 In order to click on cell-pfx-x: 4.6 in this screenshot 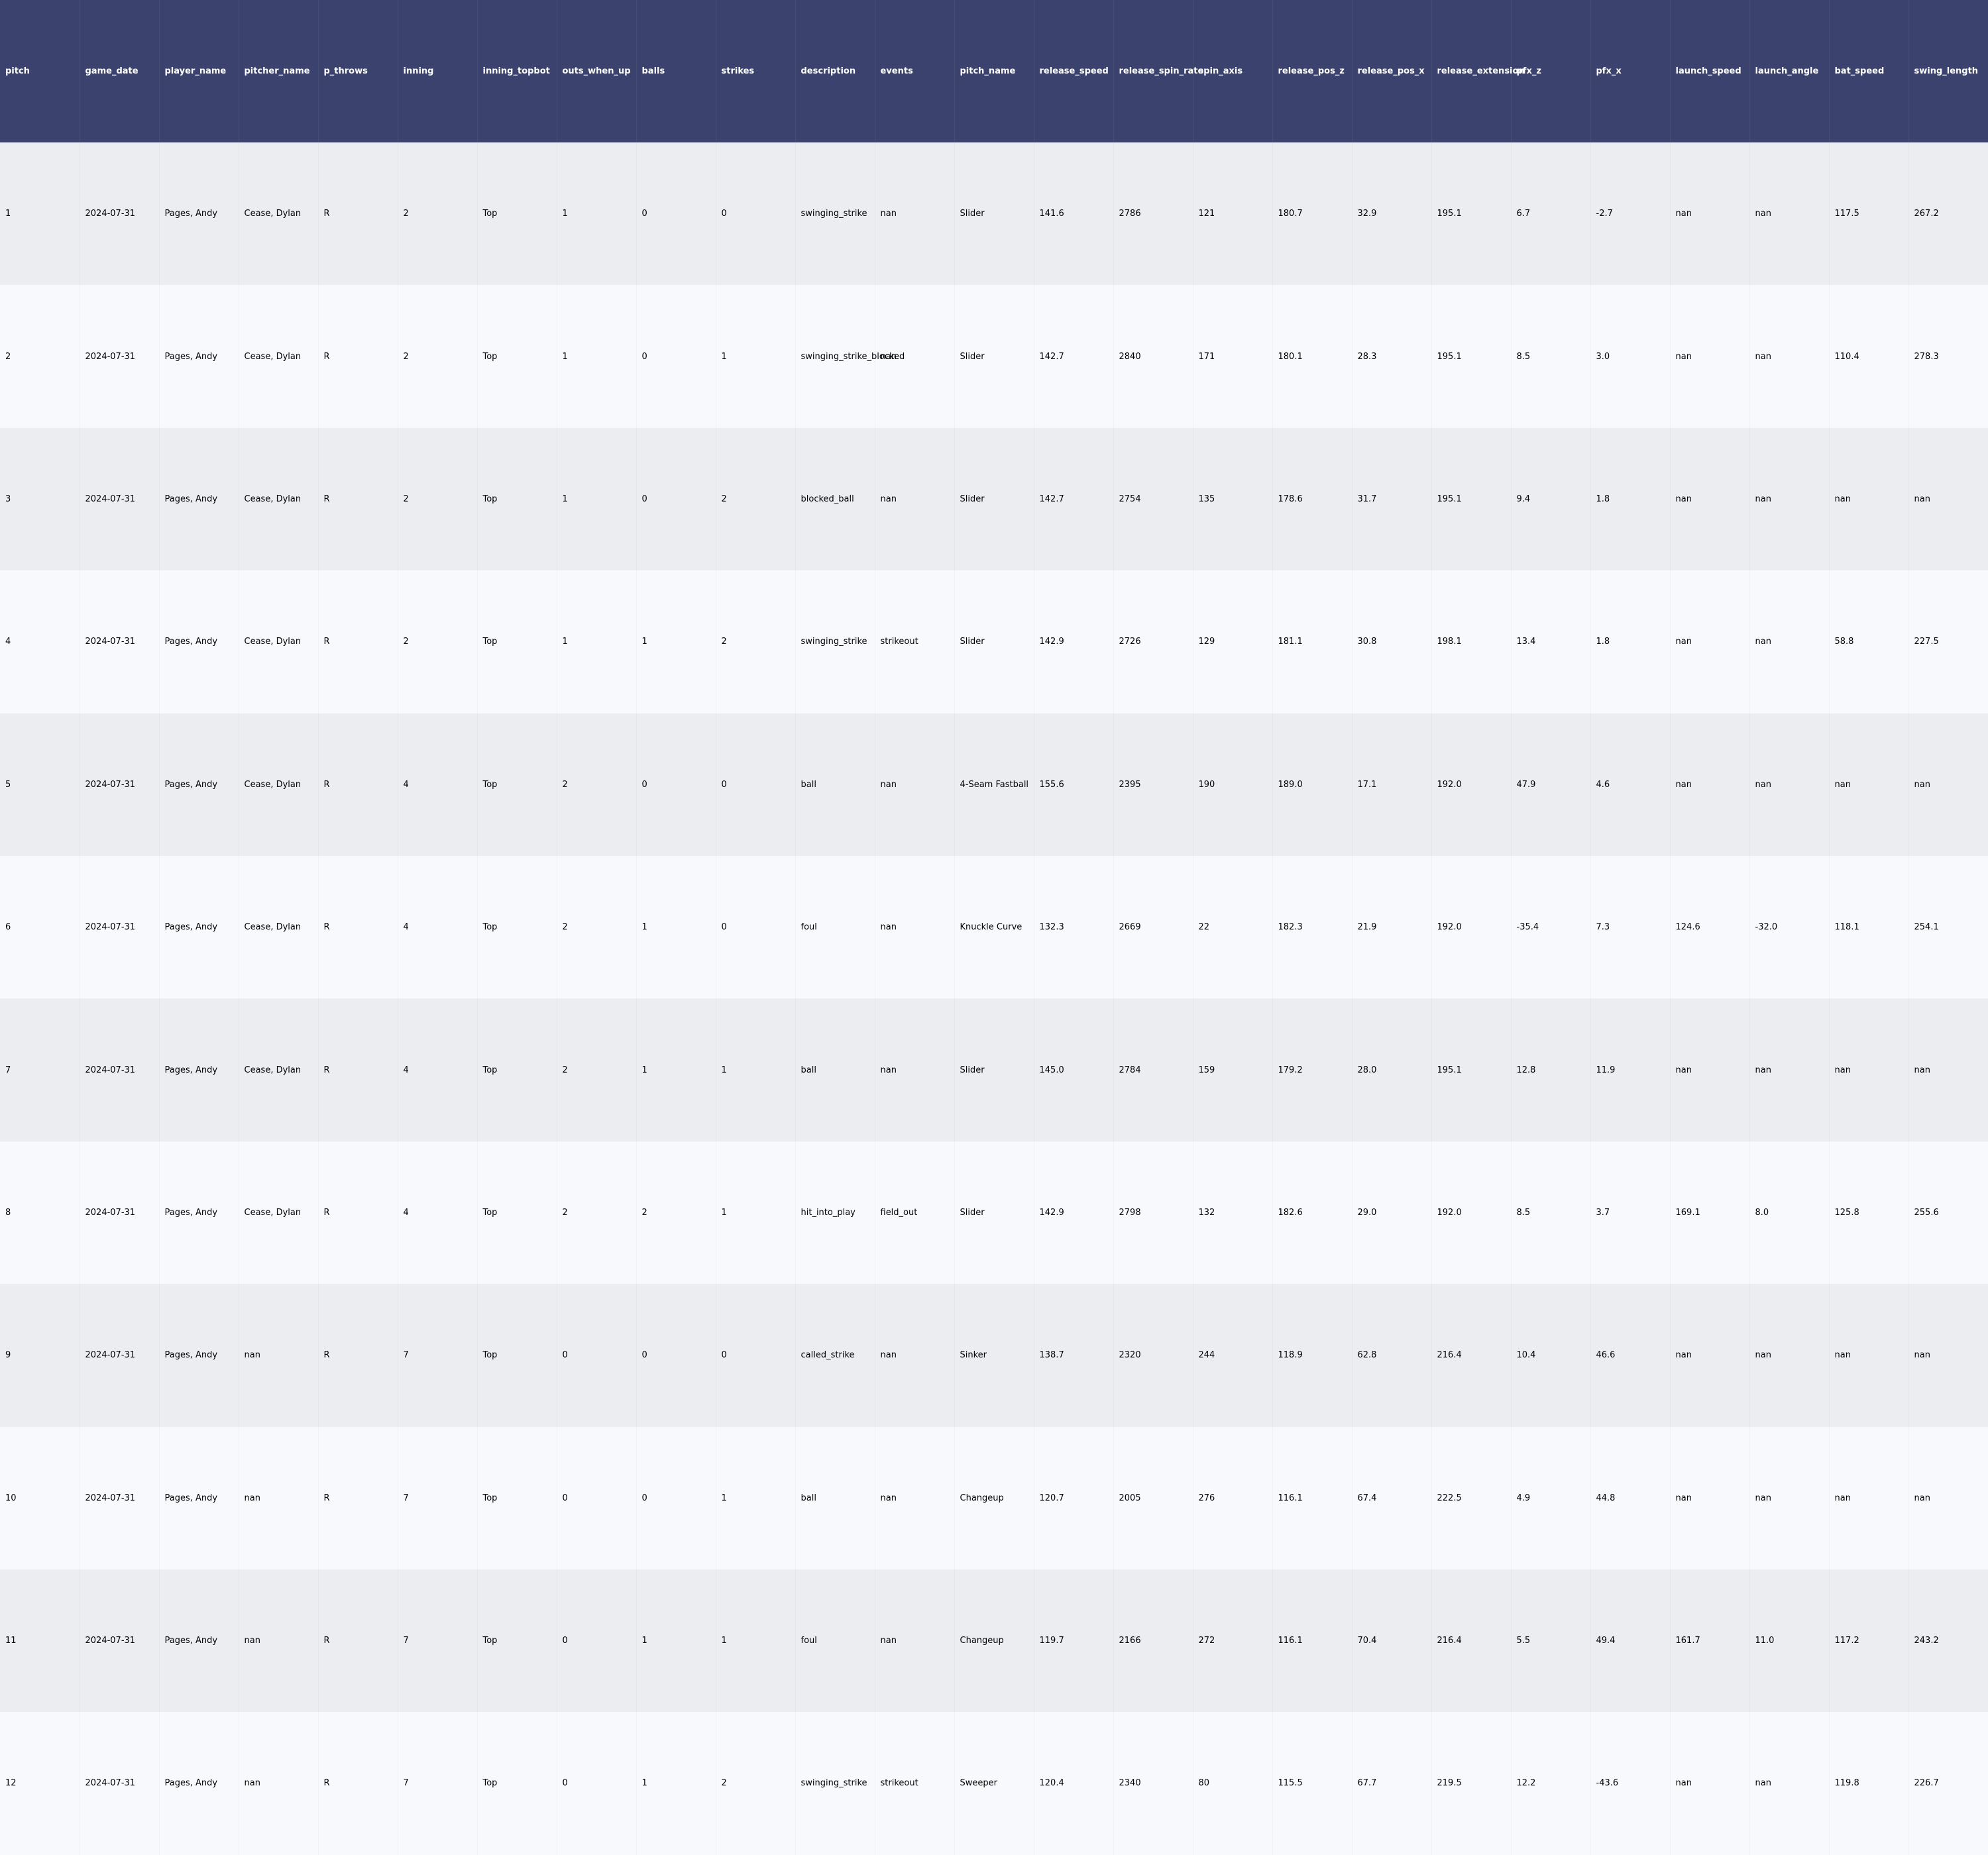, I will do `click(1630, 785)`.